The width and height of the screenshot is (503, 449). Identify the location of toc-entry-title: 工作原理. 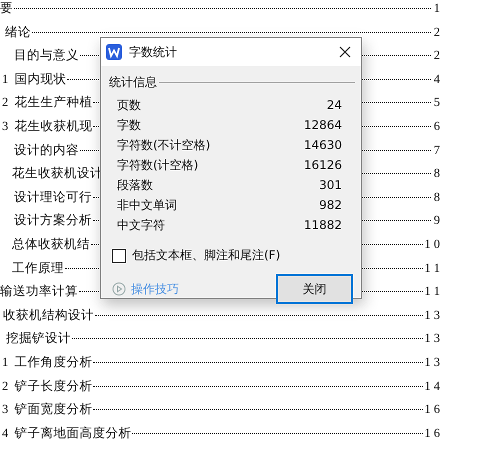
(38, 268).